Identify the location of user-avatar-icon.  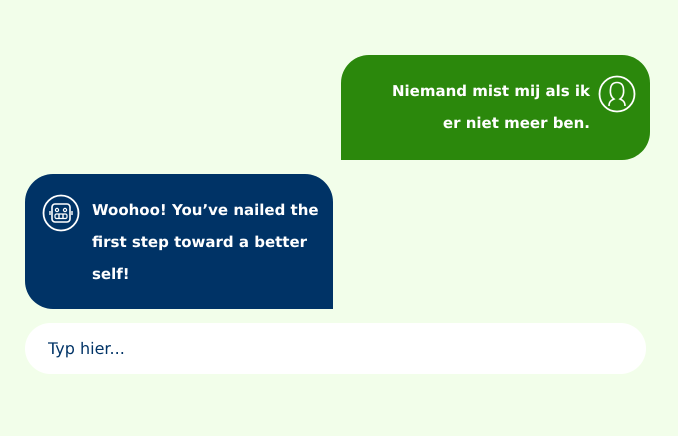
(617, 94).